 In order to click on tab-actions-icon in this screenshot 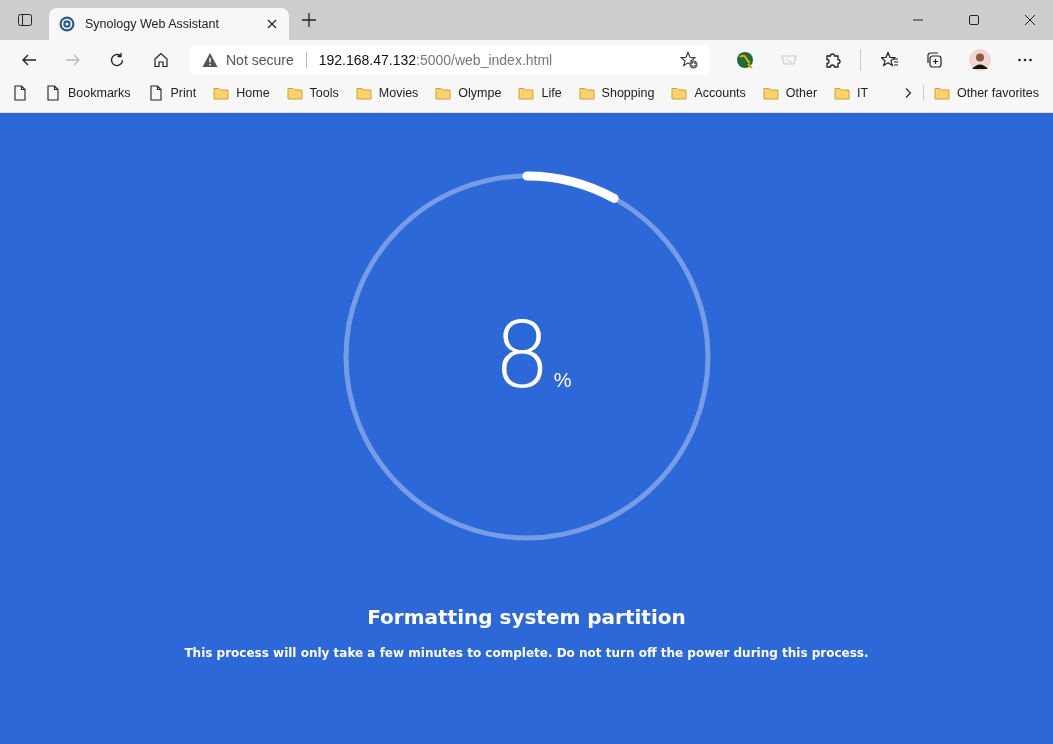, I will do `click(25, 20)`.